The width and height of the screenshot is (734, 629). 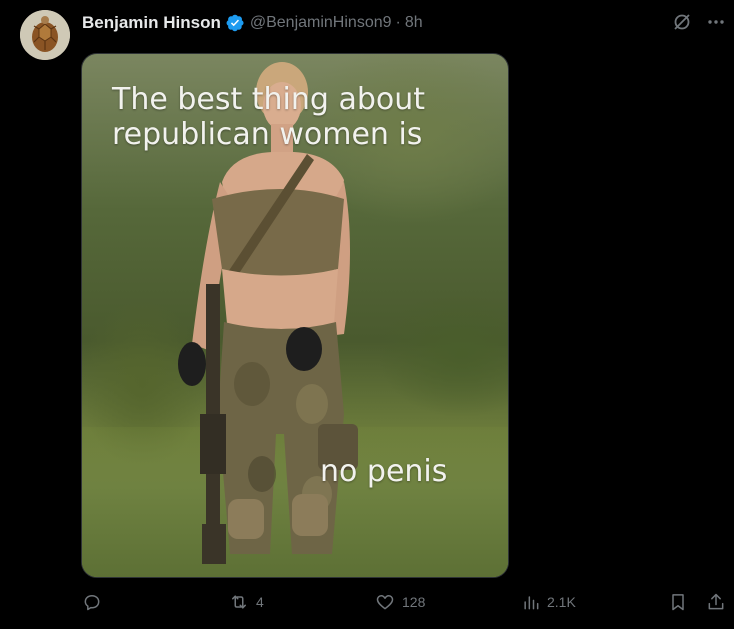 What do you see at coordinates (414, 602) in the screenshot?
I see `like-count: 128` at bounding box center [414, 602].